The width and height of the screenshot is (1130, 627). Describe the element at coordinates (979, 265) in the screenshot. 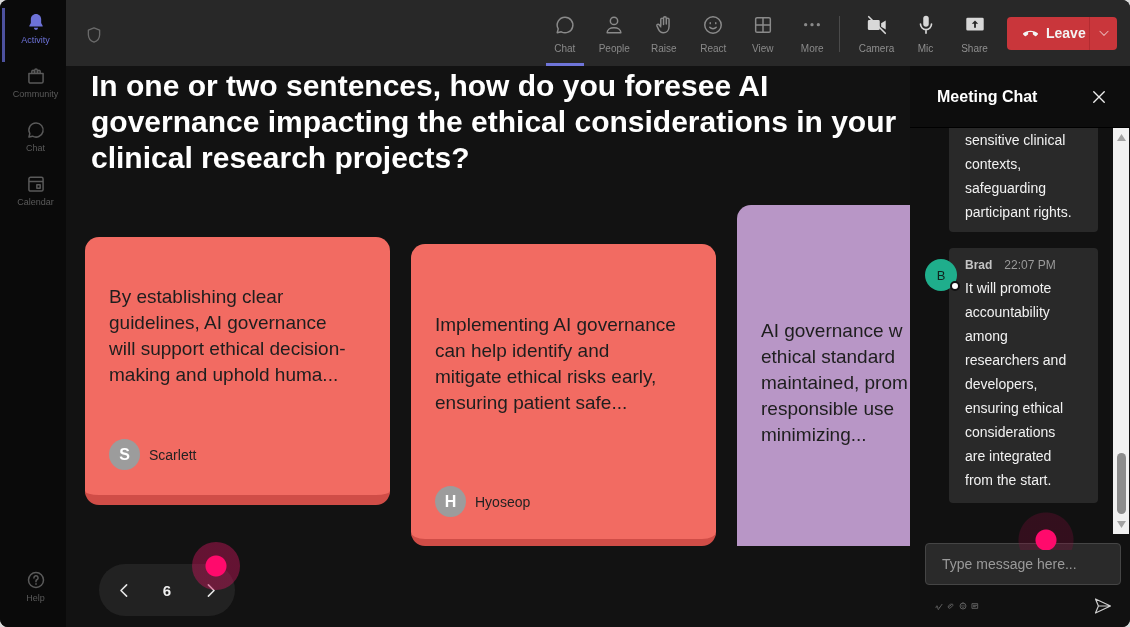

I see `sender-name: Brad` at that location.